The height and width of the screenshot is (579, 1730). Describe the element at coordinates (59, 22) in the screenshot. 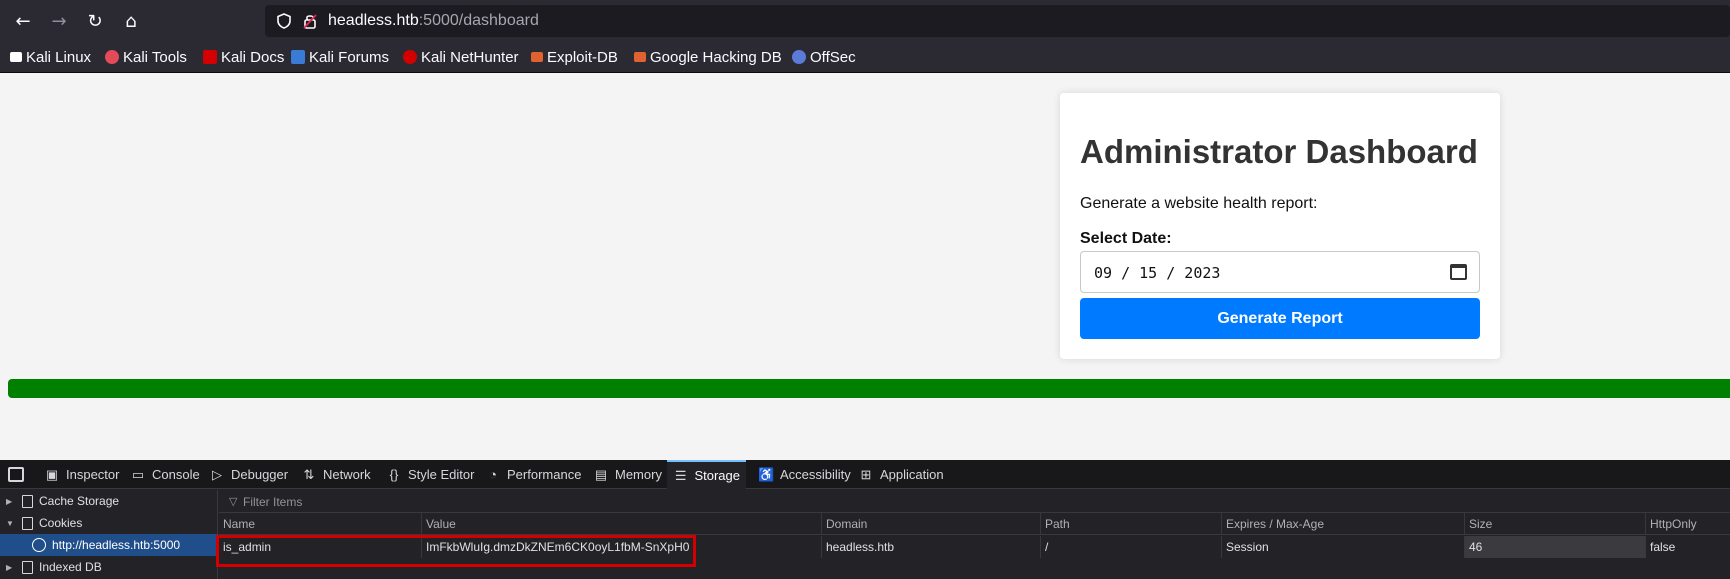

I see `forward-arrow-icon: →` at that location.